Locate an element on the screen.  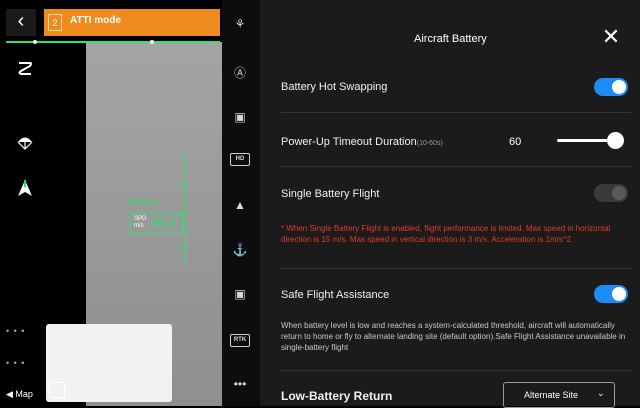
speed-unit: SPD m/s is located at coordinates (140, 222).